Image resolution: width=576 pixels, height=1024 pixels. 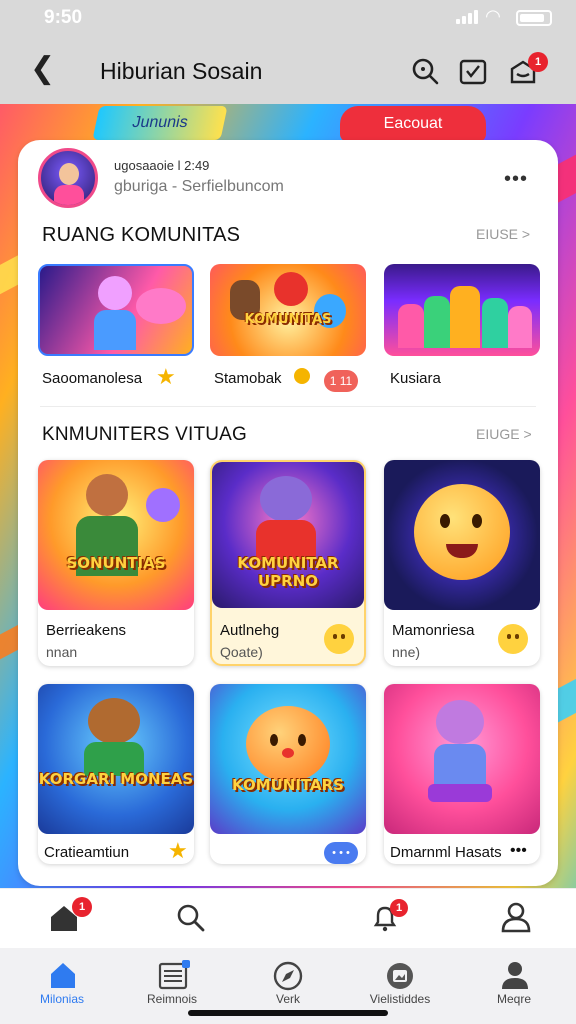 What do you see at coordinates (199, 186) in the screenshot?
I see `profile-handle: gburiga - Serfielbuncom` at bounding box center [199, 186].